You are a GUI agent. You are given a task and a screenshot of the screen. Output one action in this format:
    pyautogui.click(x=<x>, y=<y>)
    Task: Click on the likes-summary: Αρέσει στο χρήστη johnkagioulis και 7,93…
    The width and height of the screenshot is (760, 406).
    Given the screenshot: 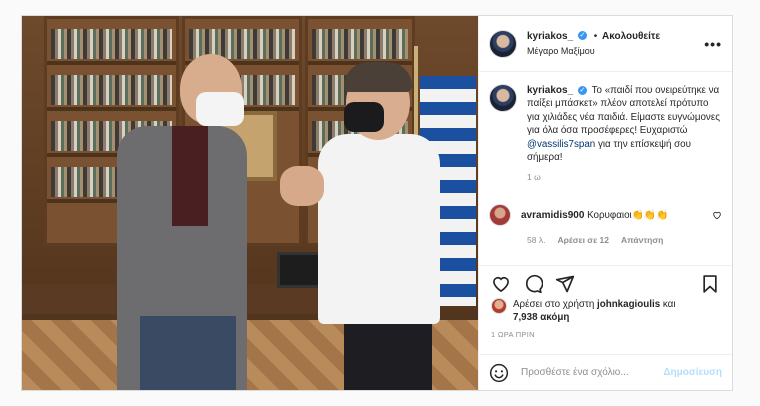 What is the action you would take?
    pyautogui.click(x=606, y=311)
    